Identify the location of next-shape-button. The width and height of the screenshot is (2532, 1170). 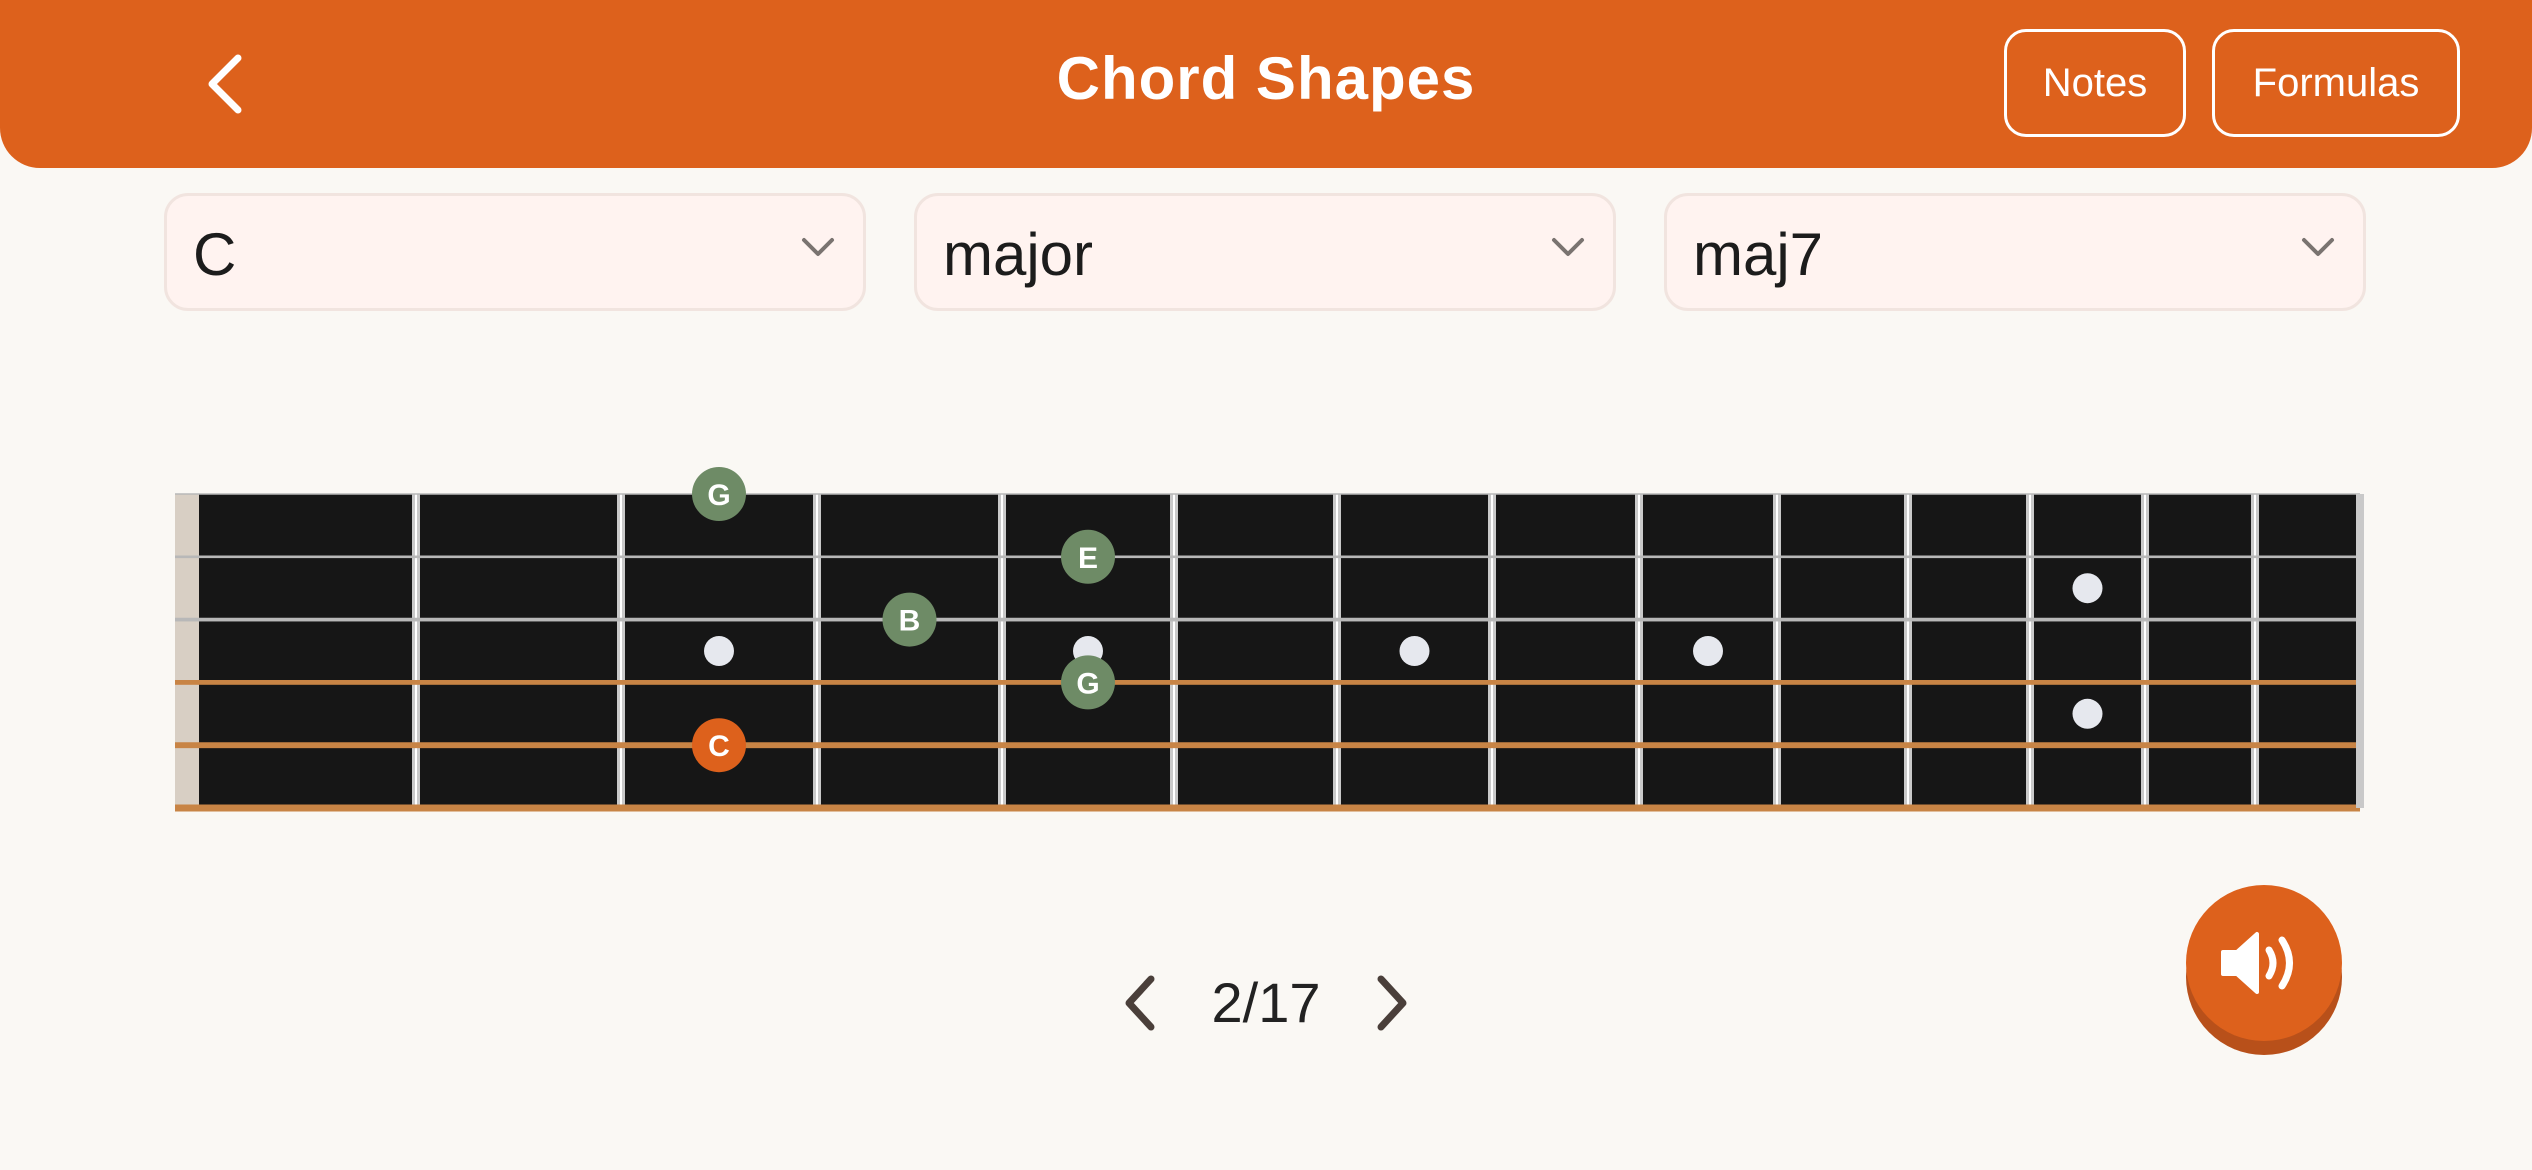
(1393, 1003).